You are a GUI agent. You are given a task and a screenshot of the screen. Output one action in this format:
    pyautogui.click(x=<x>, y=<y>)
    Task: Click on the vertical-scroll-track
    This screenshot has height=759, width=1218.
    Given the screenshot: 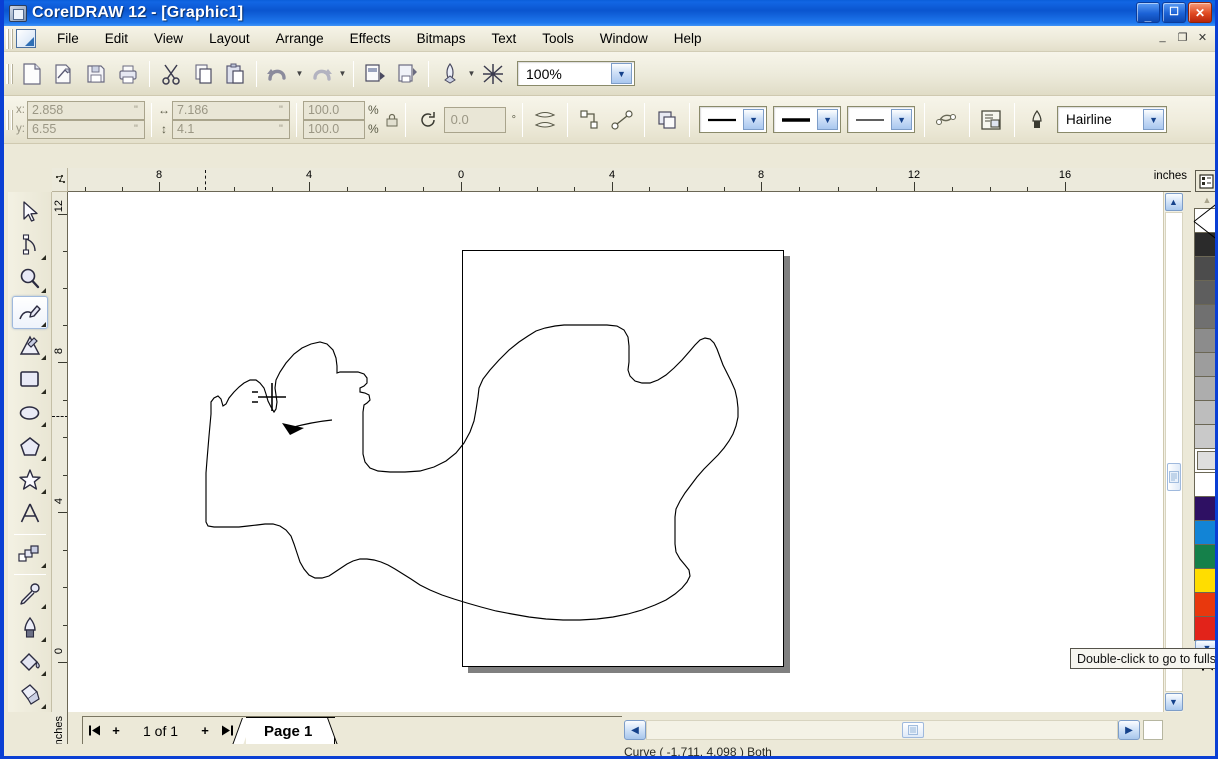 What is the action you would take?
    pyautogui.click(x=1173, y=452)
    